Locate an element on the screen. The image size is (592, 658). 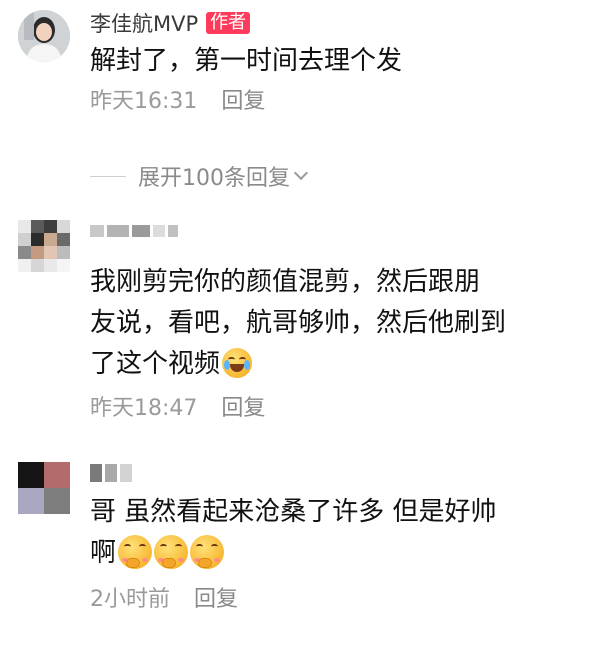
timestamp: 2小时前 is located at coordinates (130, 599).